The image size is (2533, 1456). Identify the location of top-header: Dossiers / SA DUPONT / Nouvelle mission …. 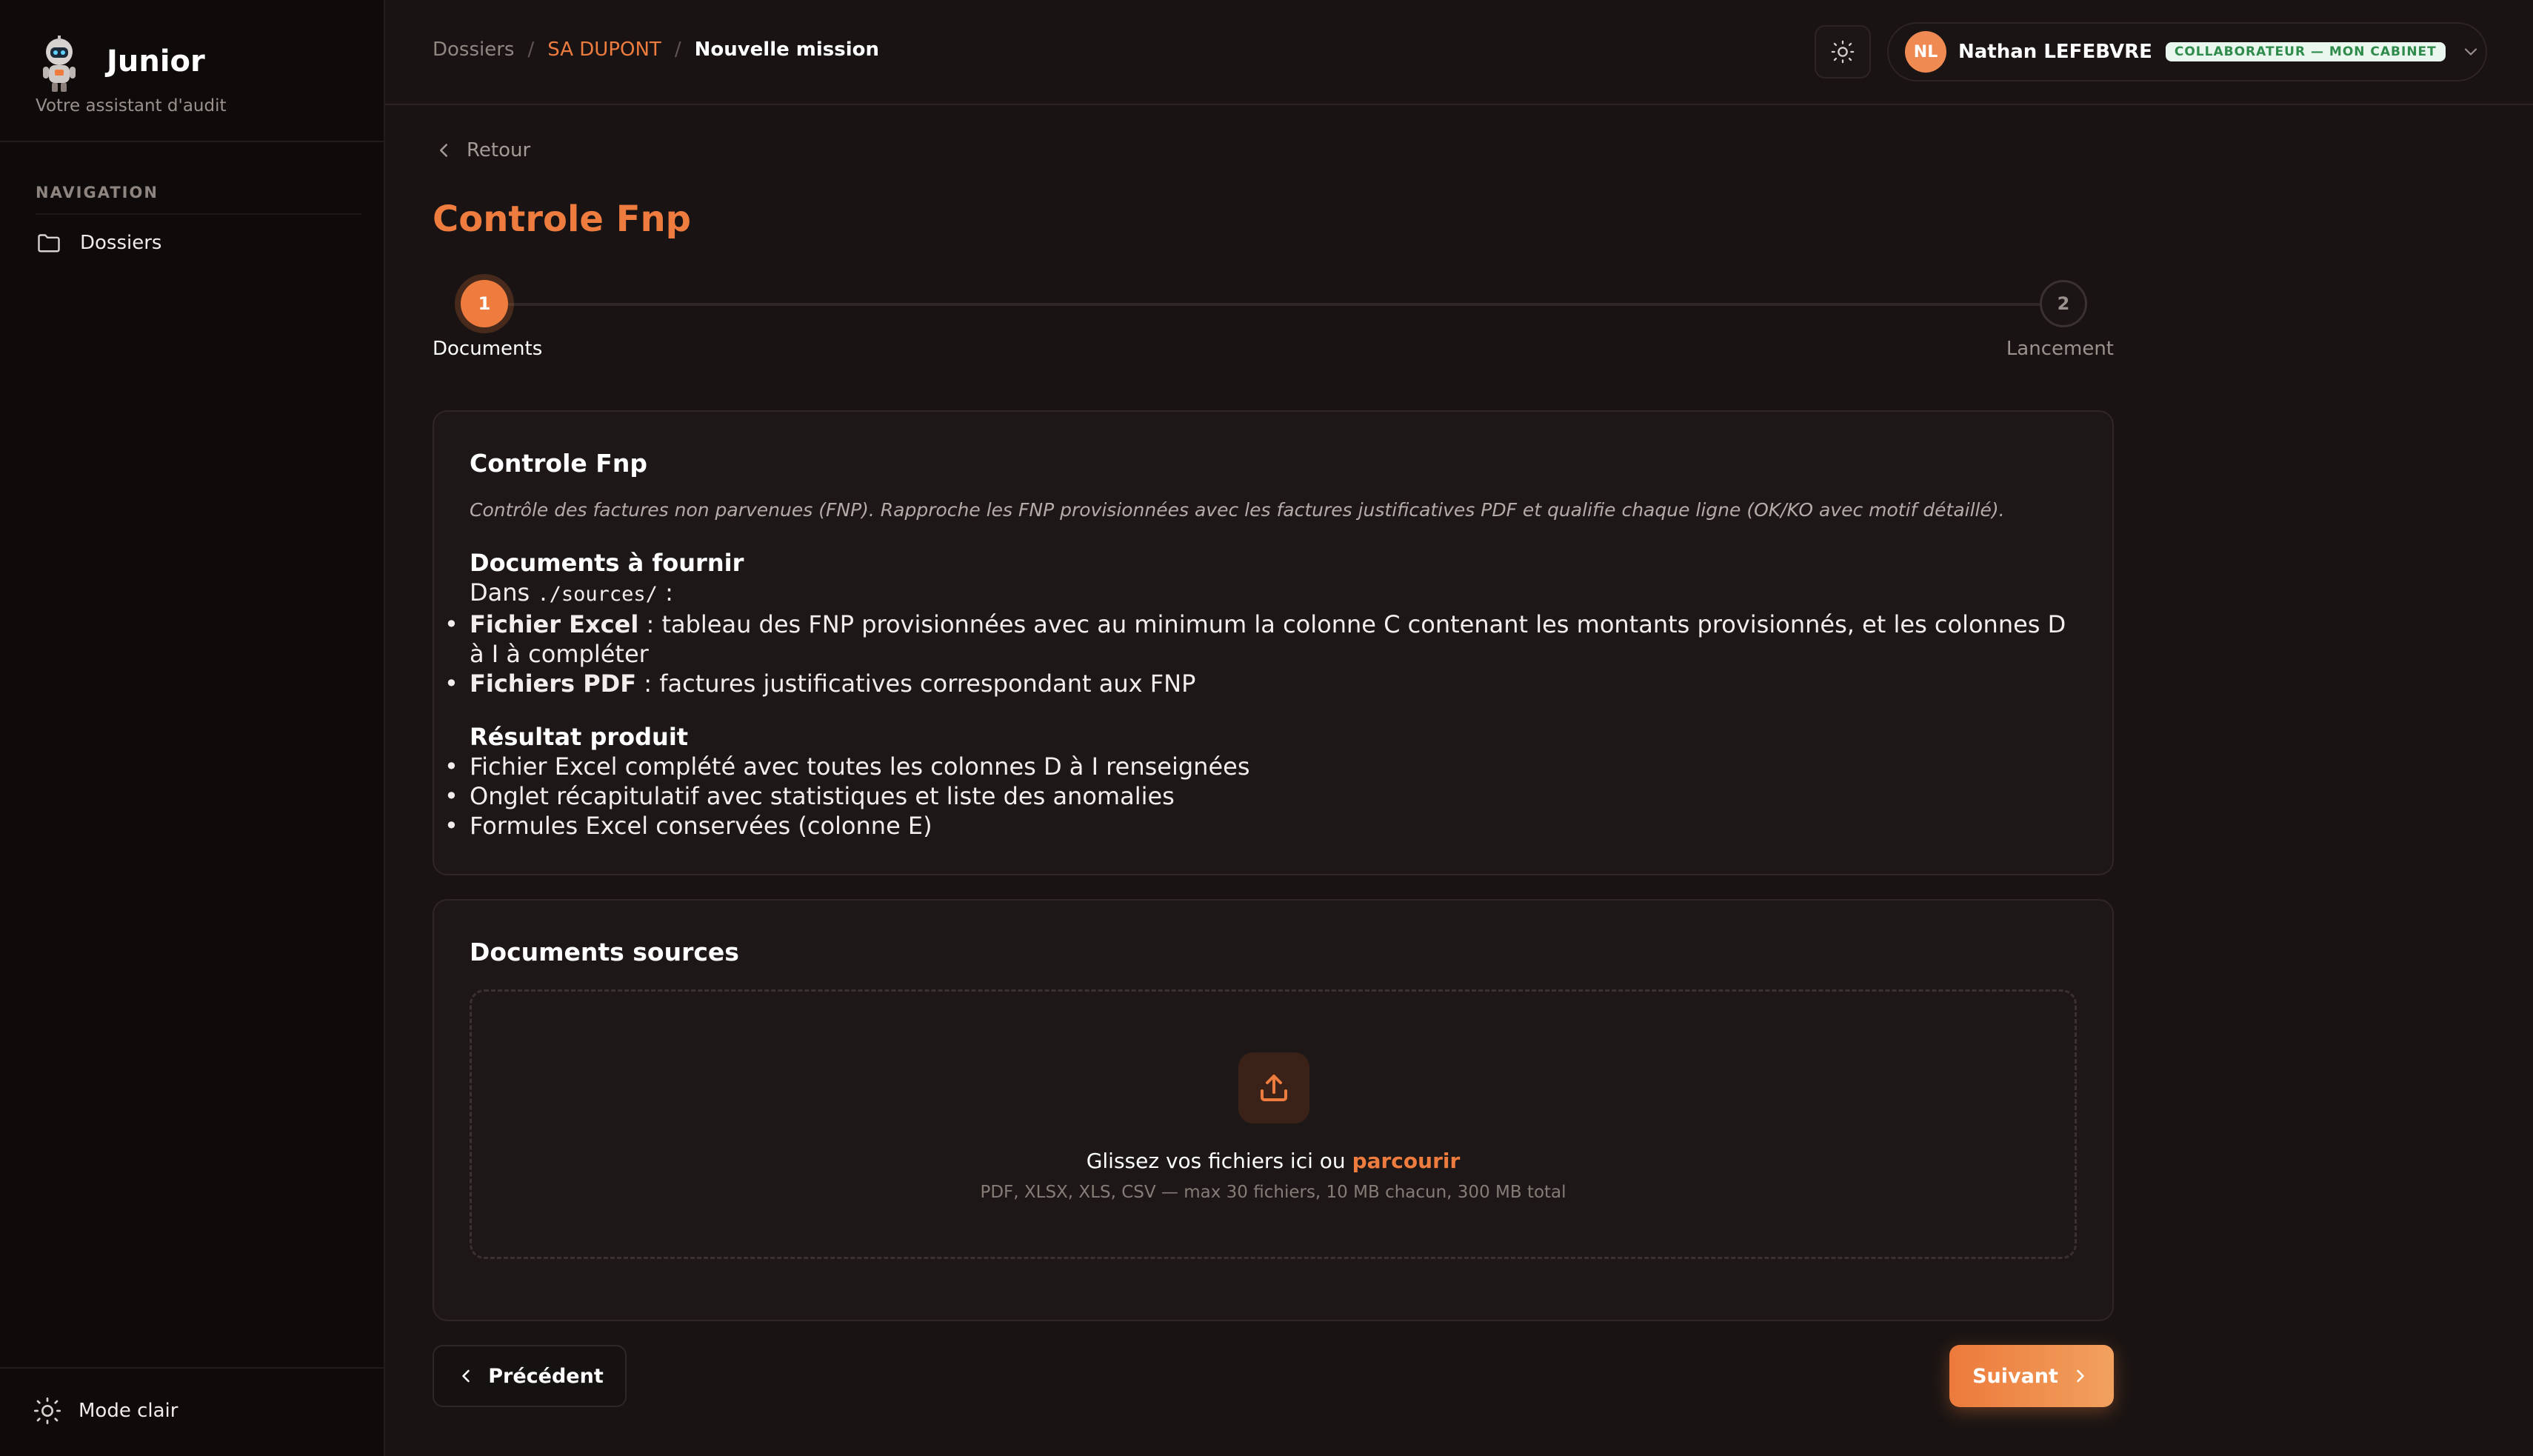
(1459, 52).